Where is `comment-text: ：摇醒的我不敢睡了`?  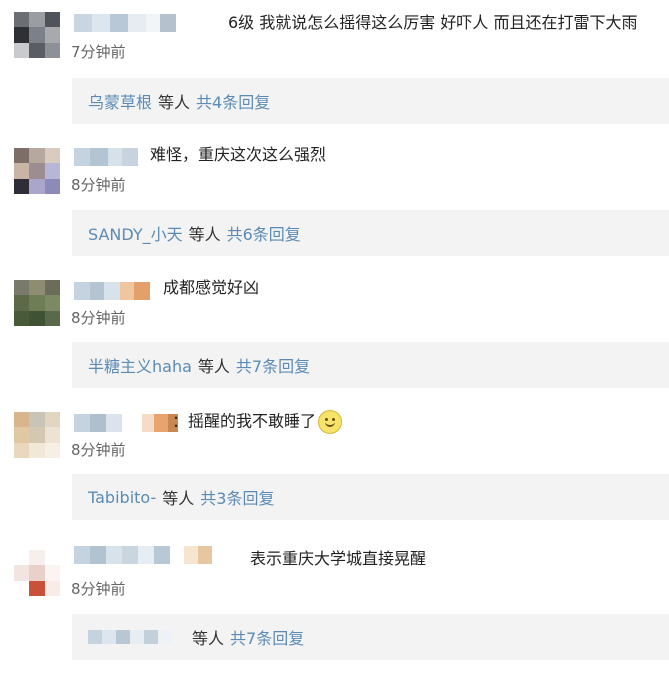 comment-text: ：摇醒的我不敢睡了 is located at coordinates (257, 422).